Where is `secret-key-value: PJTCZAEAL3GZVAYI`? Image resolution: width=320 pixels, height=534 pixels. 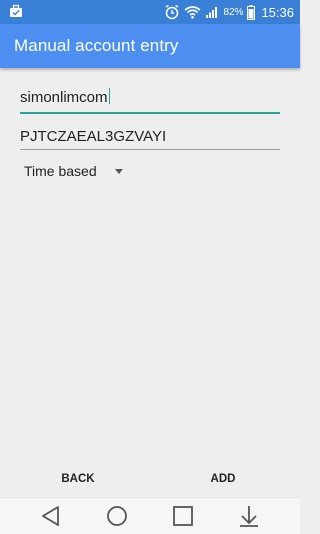
secret-key-value: PJTCZAEAL3GZVAYI is located at coordinates (93, 136).